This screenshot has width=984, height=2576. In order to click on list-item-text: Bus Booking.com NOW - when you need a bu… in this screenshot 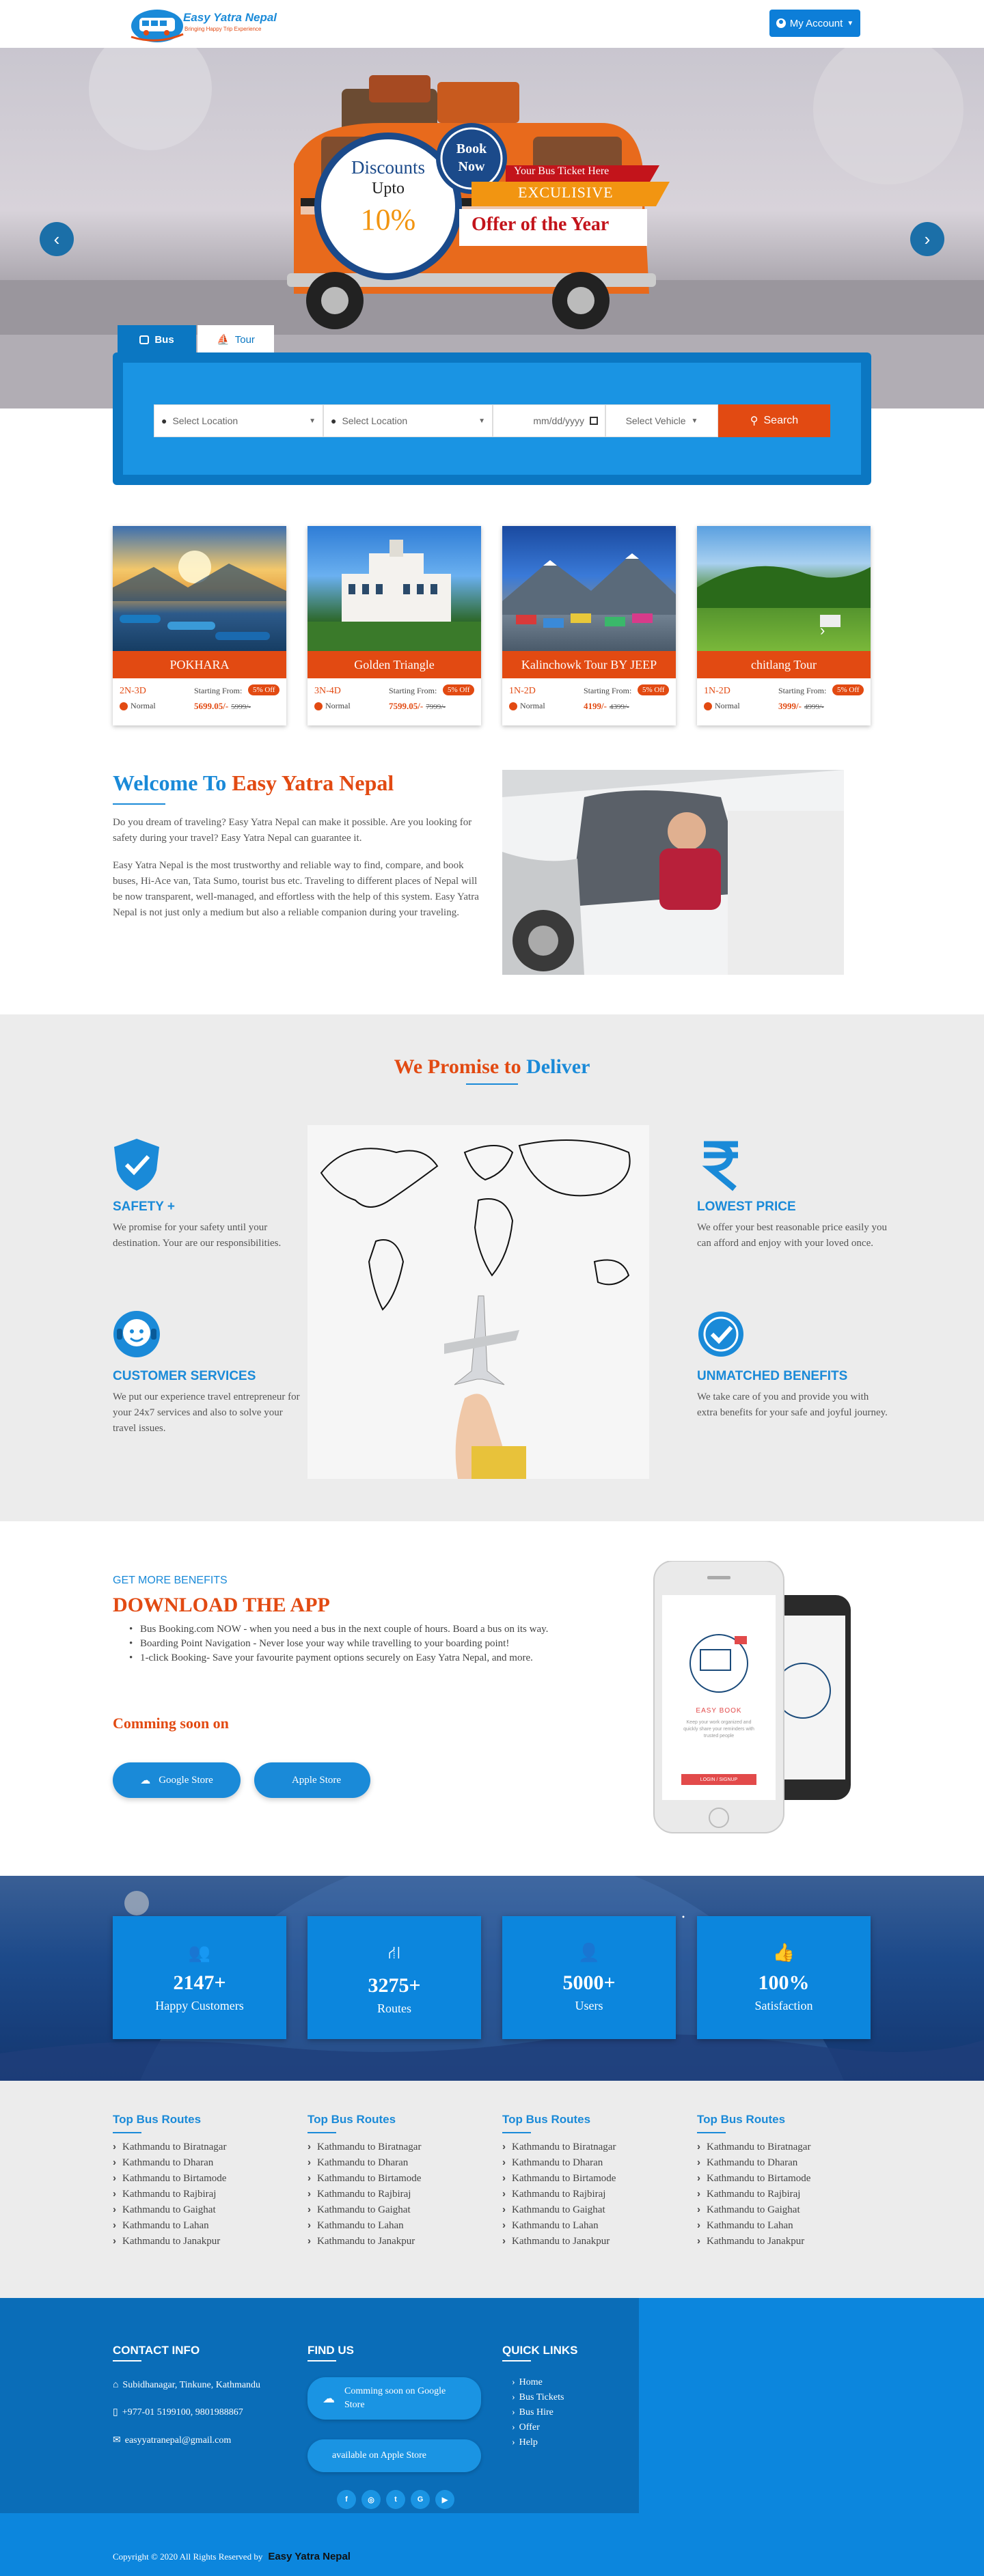, I will do `click(344, 1630)`.